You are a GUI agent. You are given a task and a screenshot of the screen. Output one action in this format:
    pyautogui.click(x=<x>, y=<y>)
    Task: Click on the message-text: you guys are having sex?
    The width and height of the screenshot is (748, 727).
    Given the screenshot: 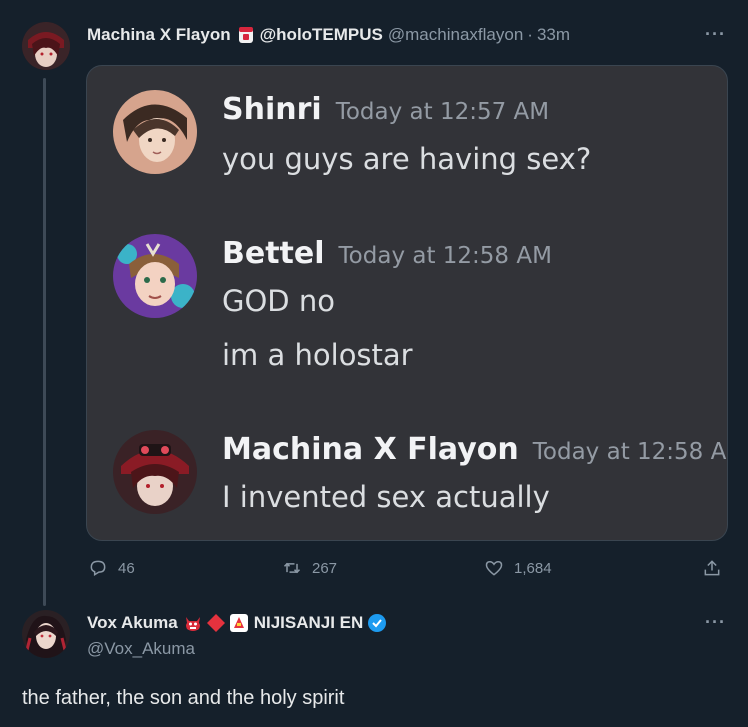 What is the action you would take?
    pyautogui.click(x=407, y=159)
    